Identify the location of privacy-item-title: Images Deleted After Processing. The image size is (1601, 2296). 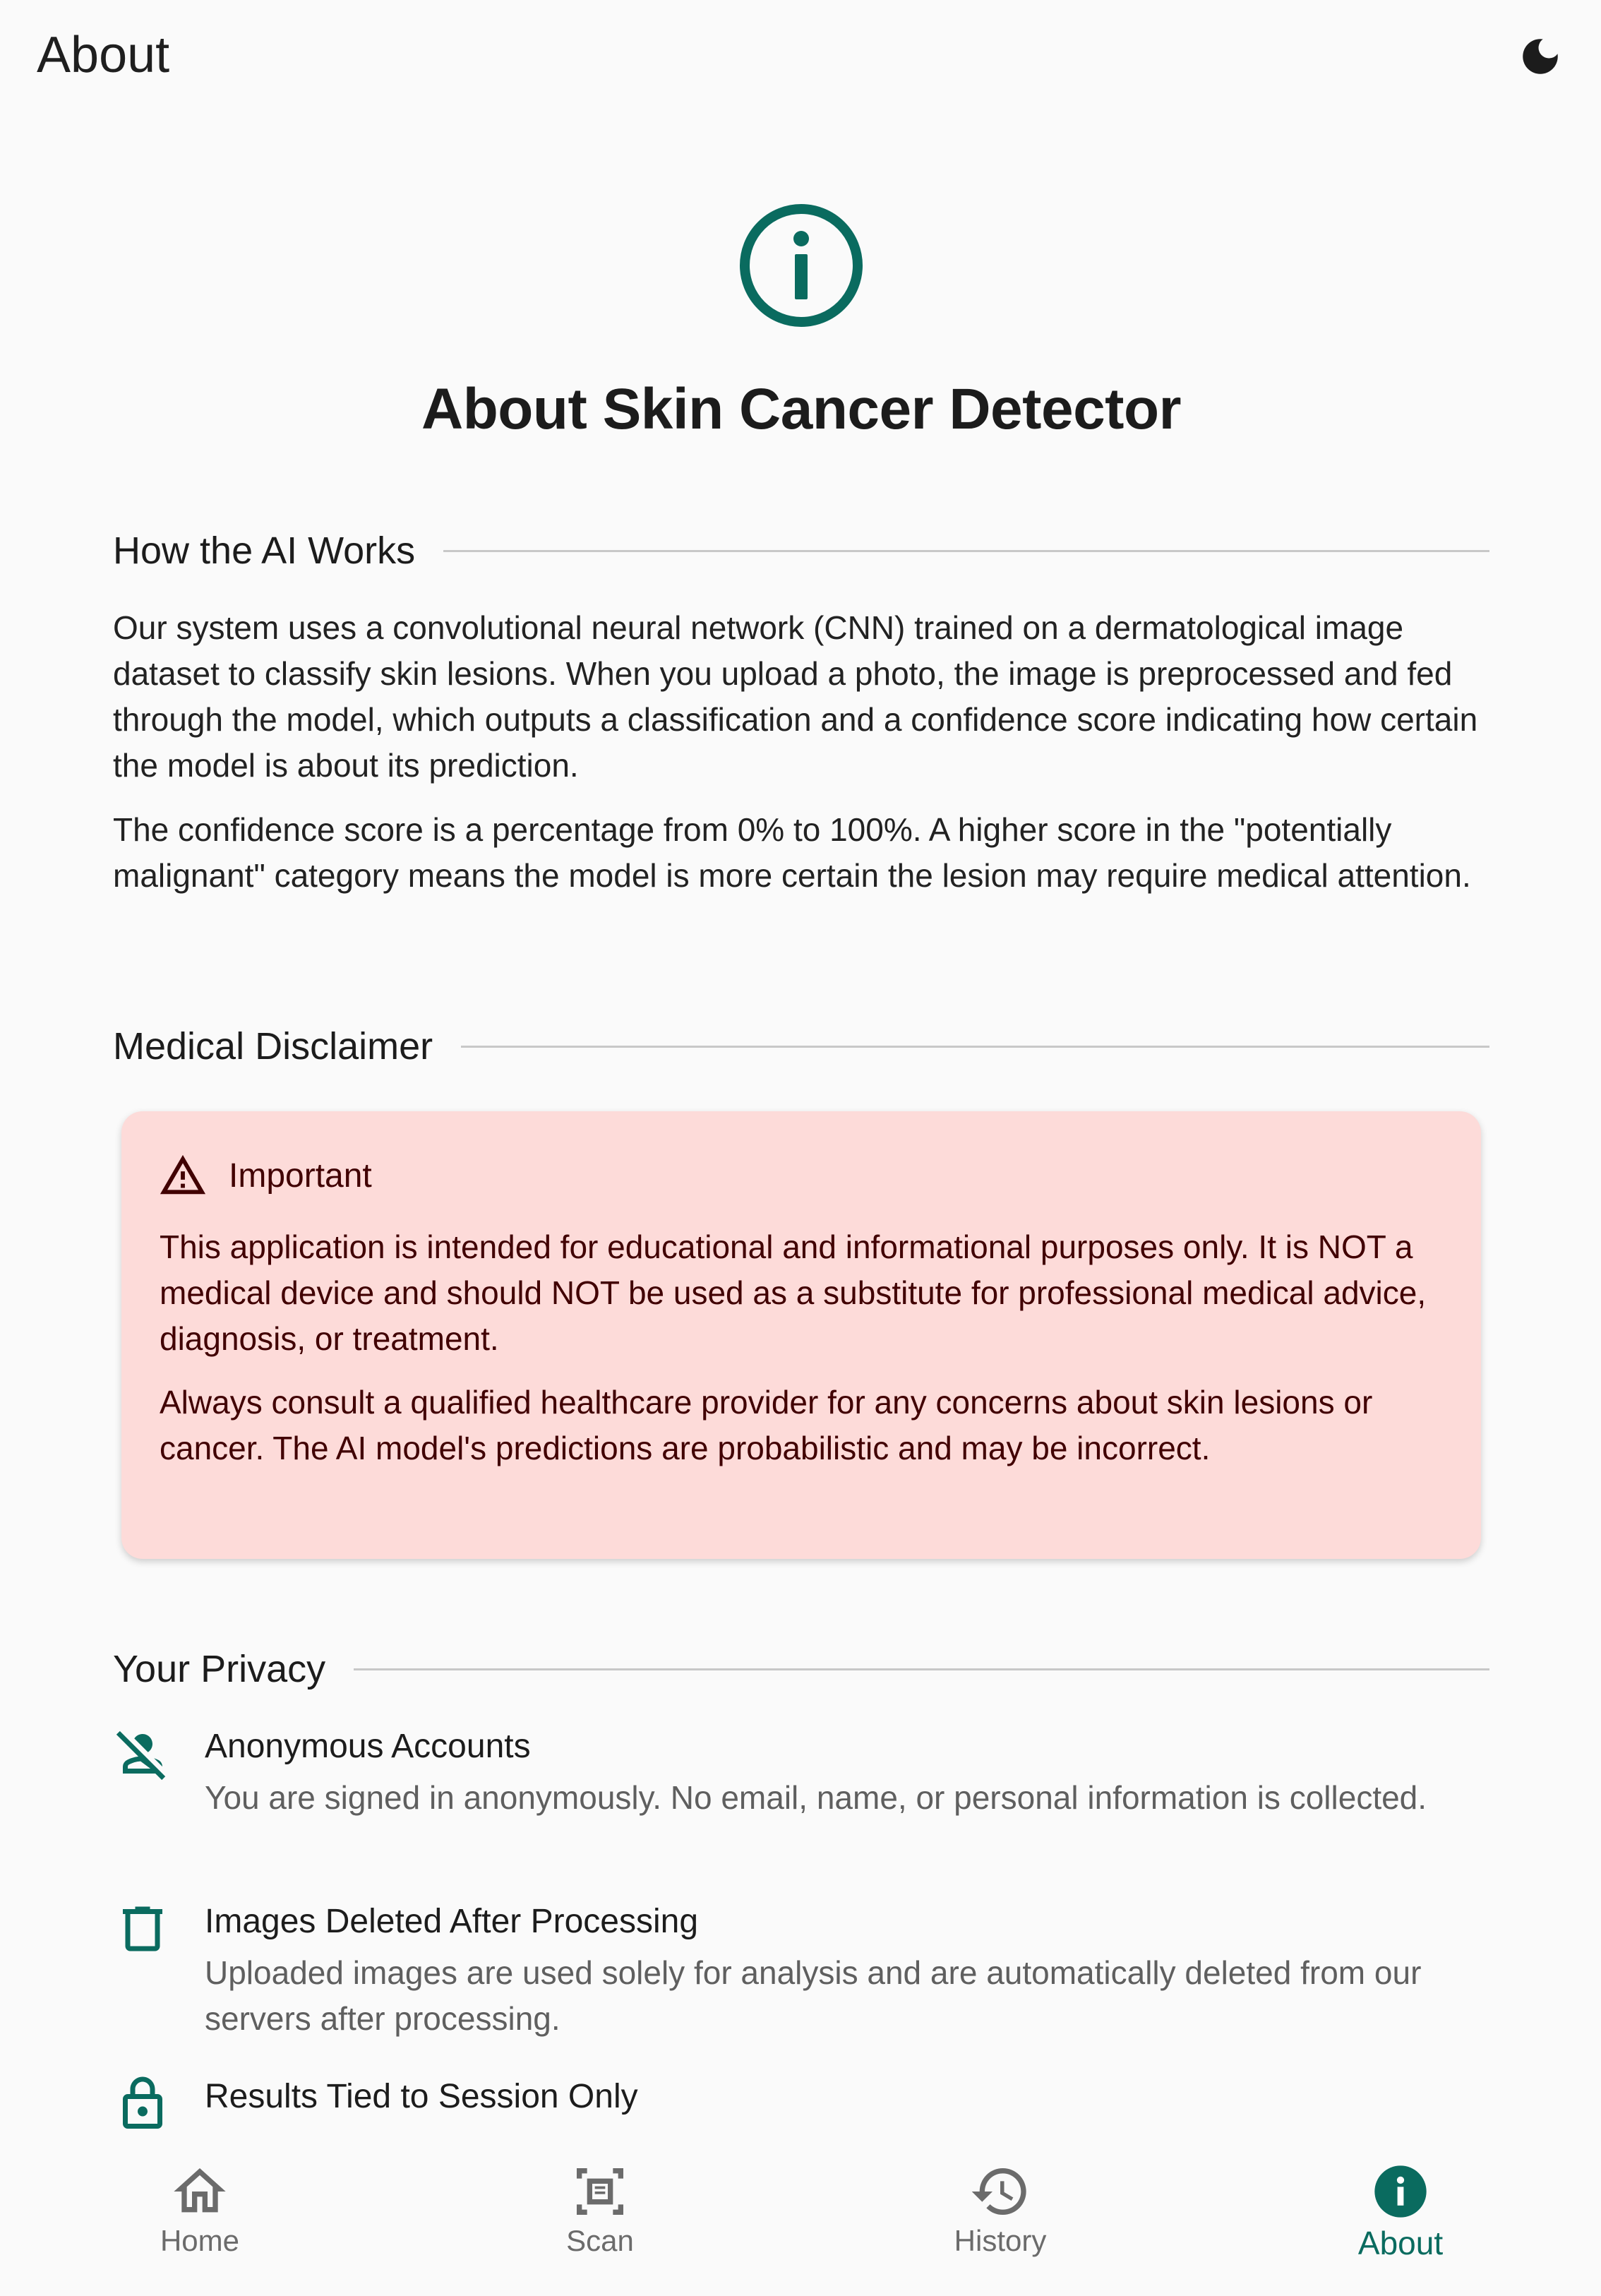
(452, 1921).